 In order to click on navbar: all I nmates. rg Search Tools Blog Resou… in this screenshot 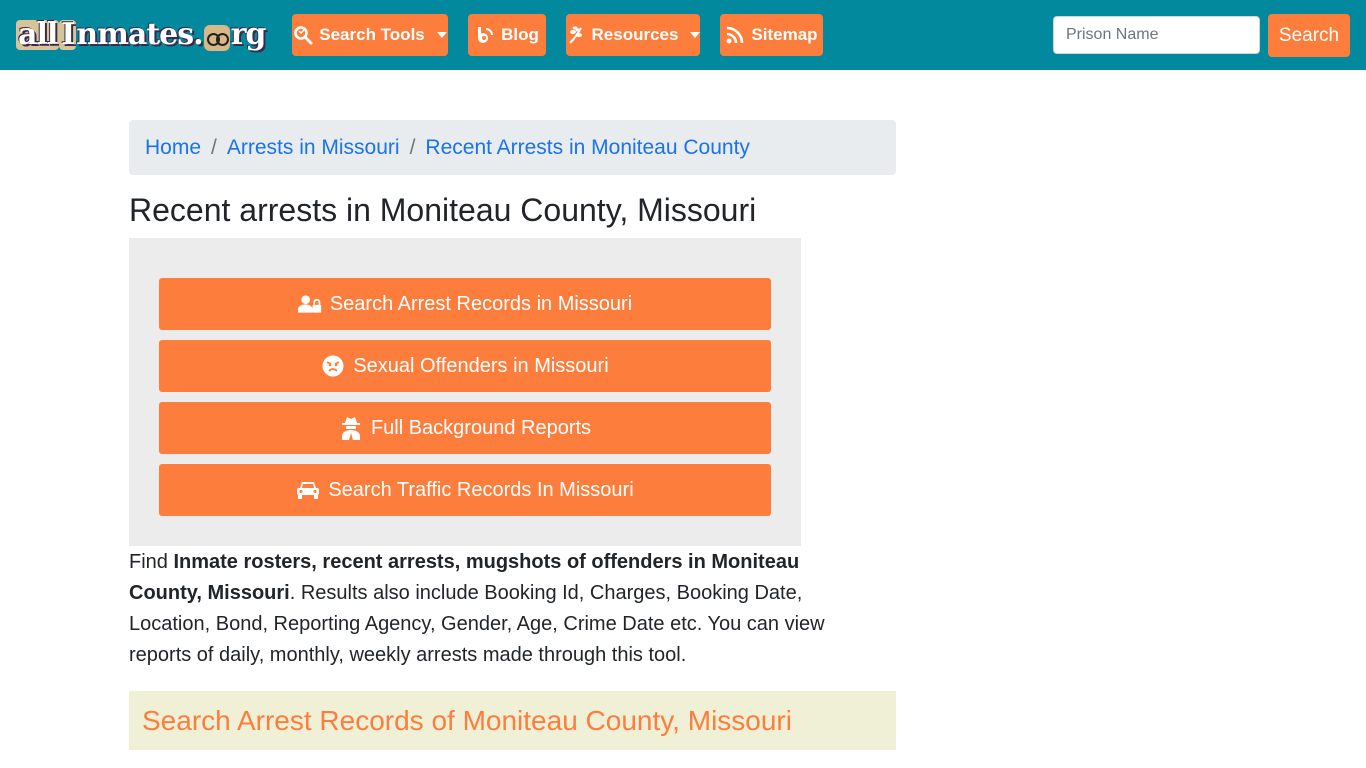, I will do `click(683, 35)`.